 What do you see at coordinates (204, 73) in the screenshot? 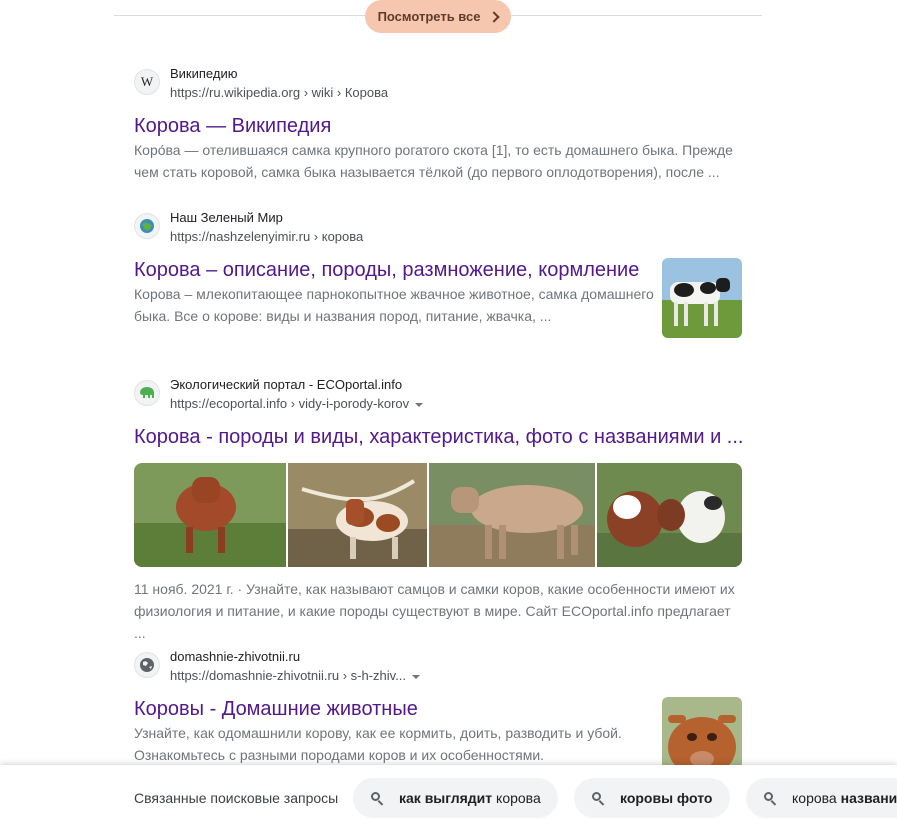
I see `site-name: Википедию` at bounding box center [204, 73].